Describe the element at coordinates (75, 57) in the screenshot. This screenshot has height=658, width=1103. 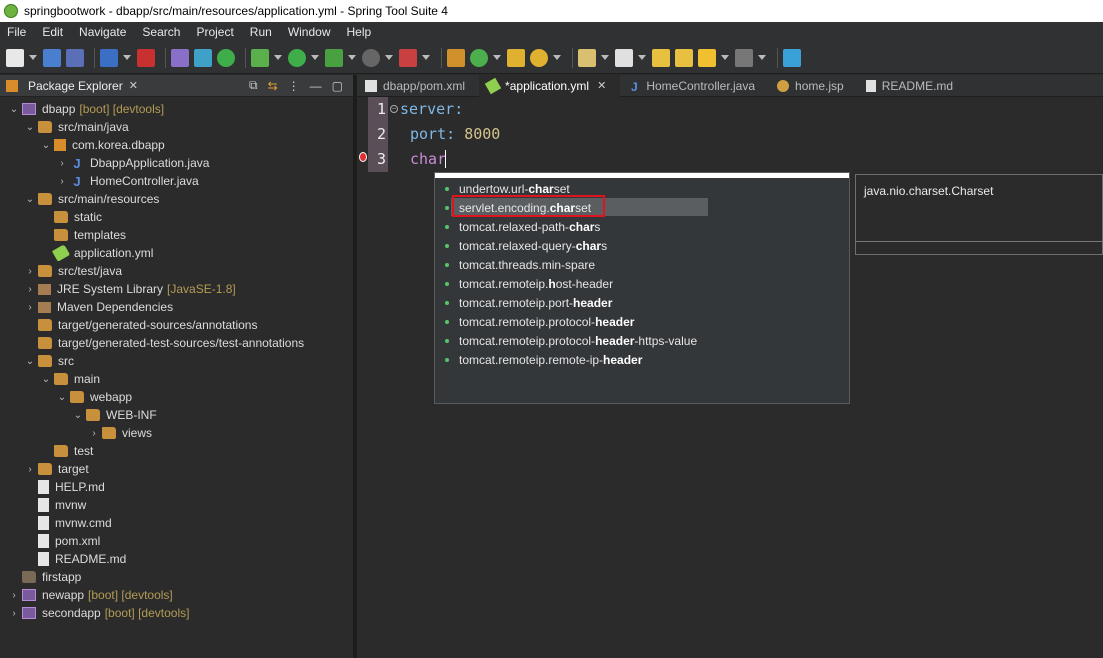
I see `save-all-icon` at that location.